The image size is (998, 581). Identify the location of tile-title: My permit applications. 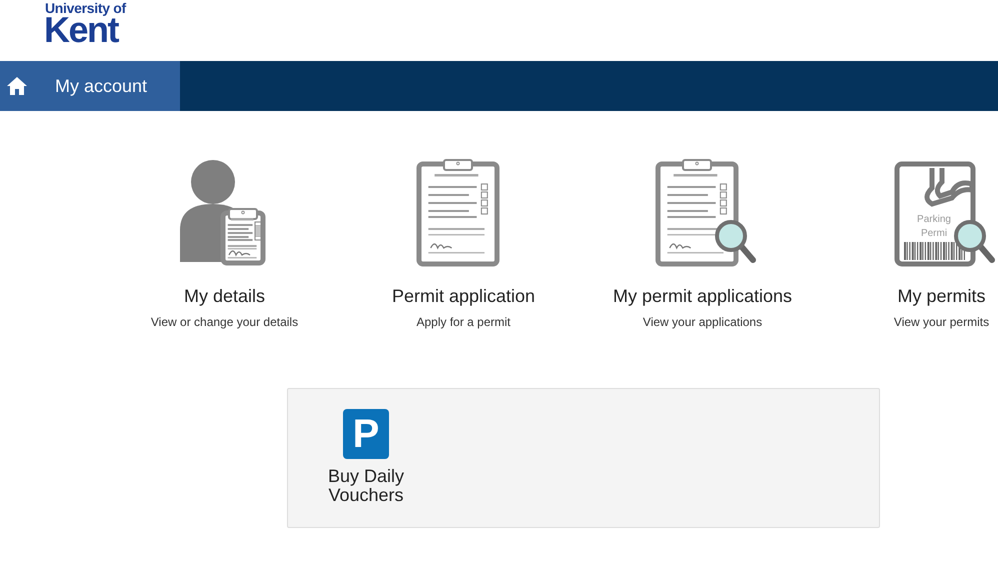
(702, 296).